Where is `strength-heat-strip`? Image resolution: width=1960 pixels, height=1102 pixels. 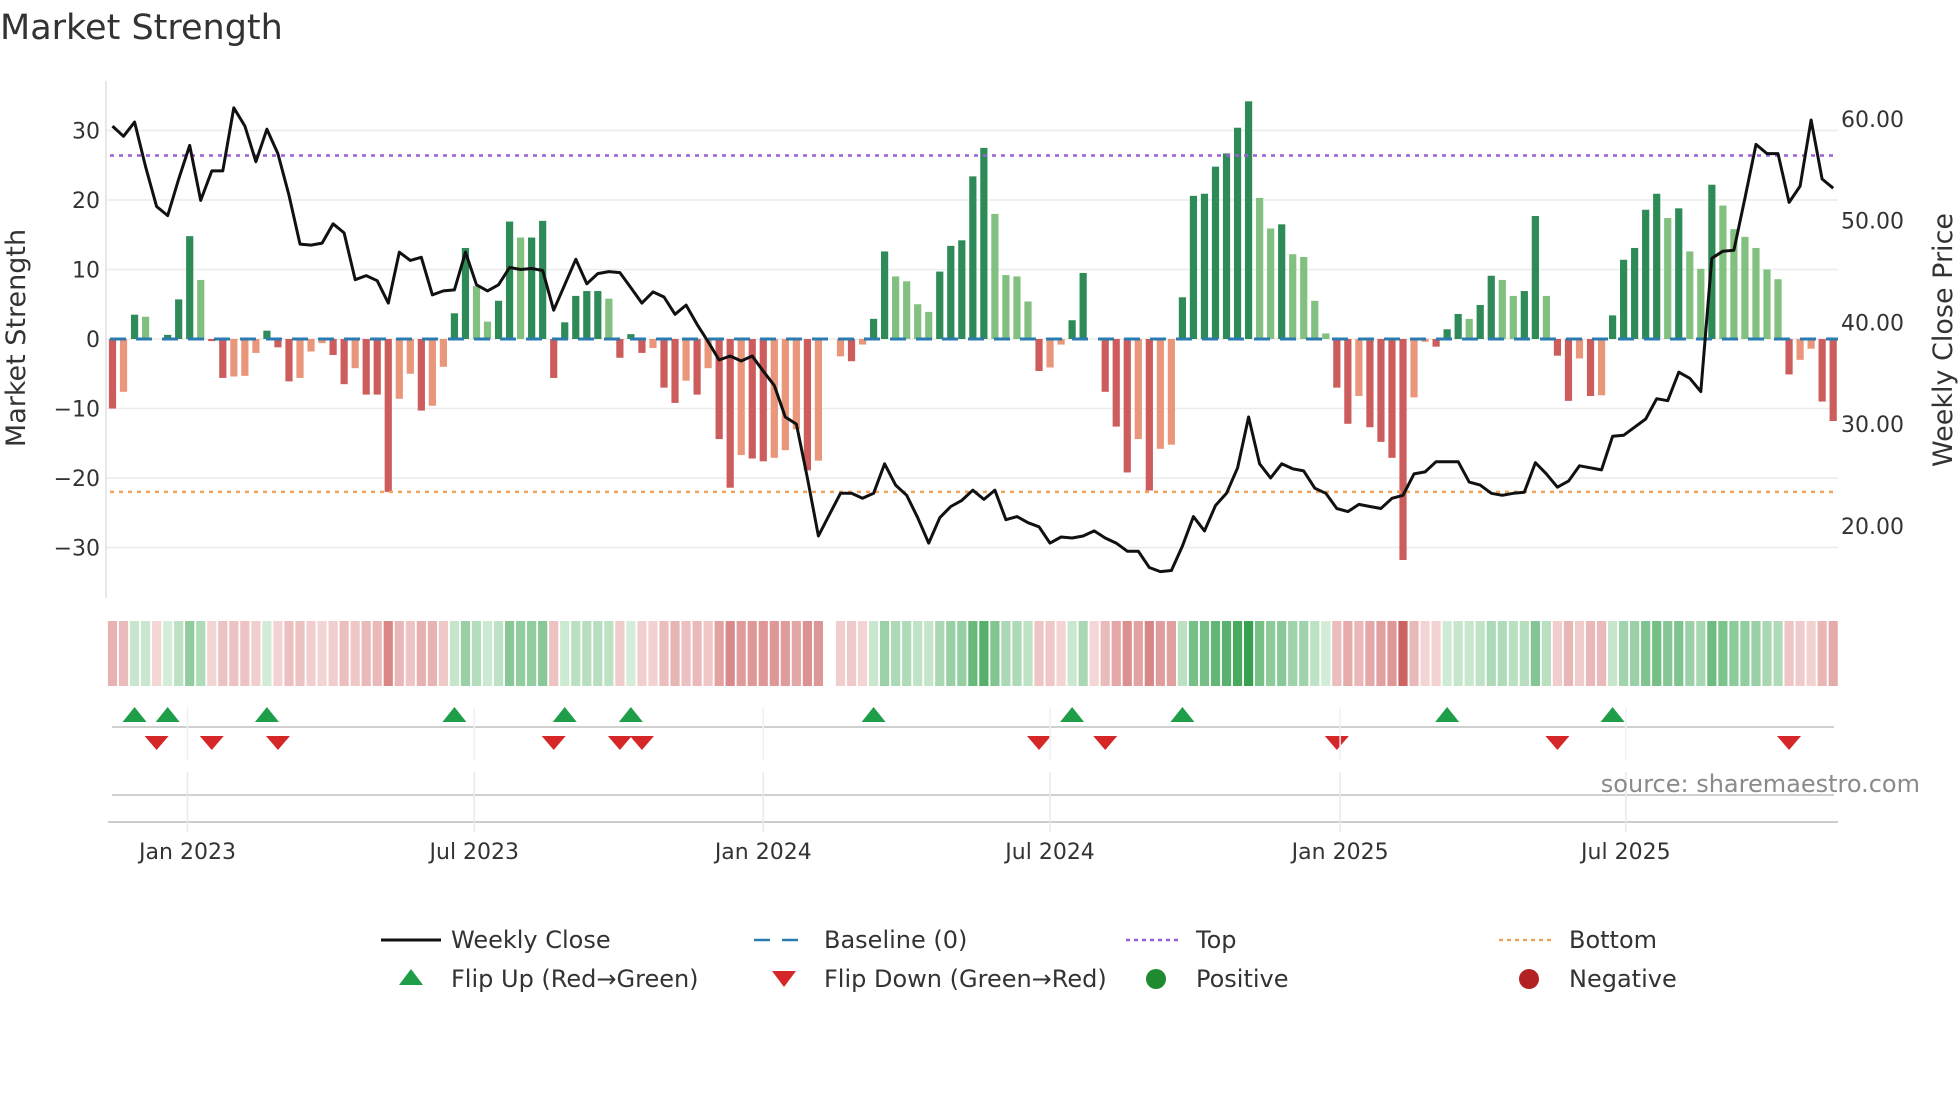 strength-heat-strip is located at coordinates (972, 653).